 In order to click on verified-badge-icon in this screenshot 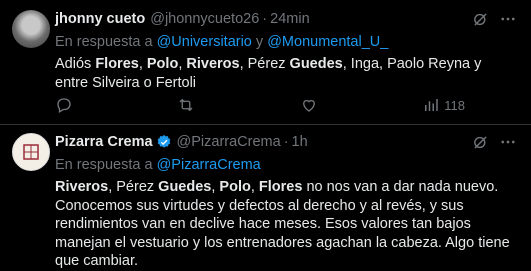, I will do `click(164, 142)`.